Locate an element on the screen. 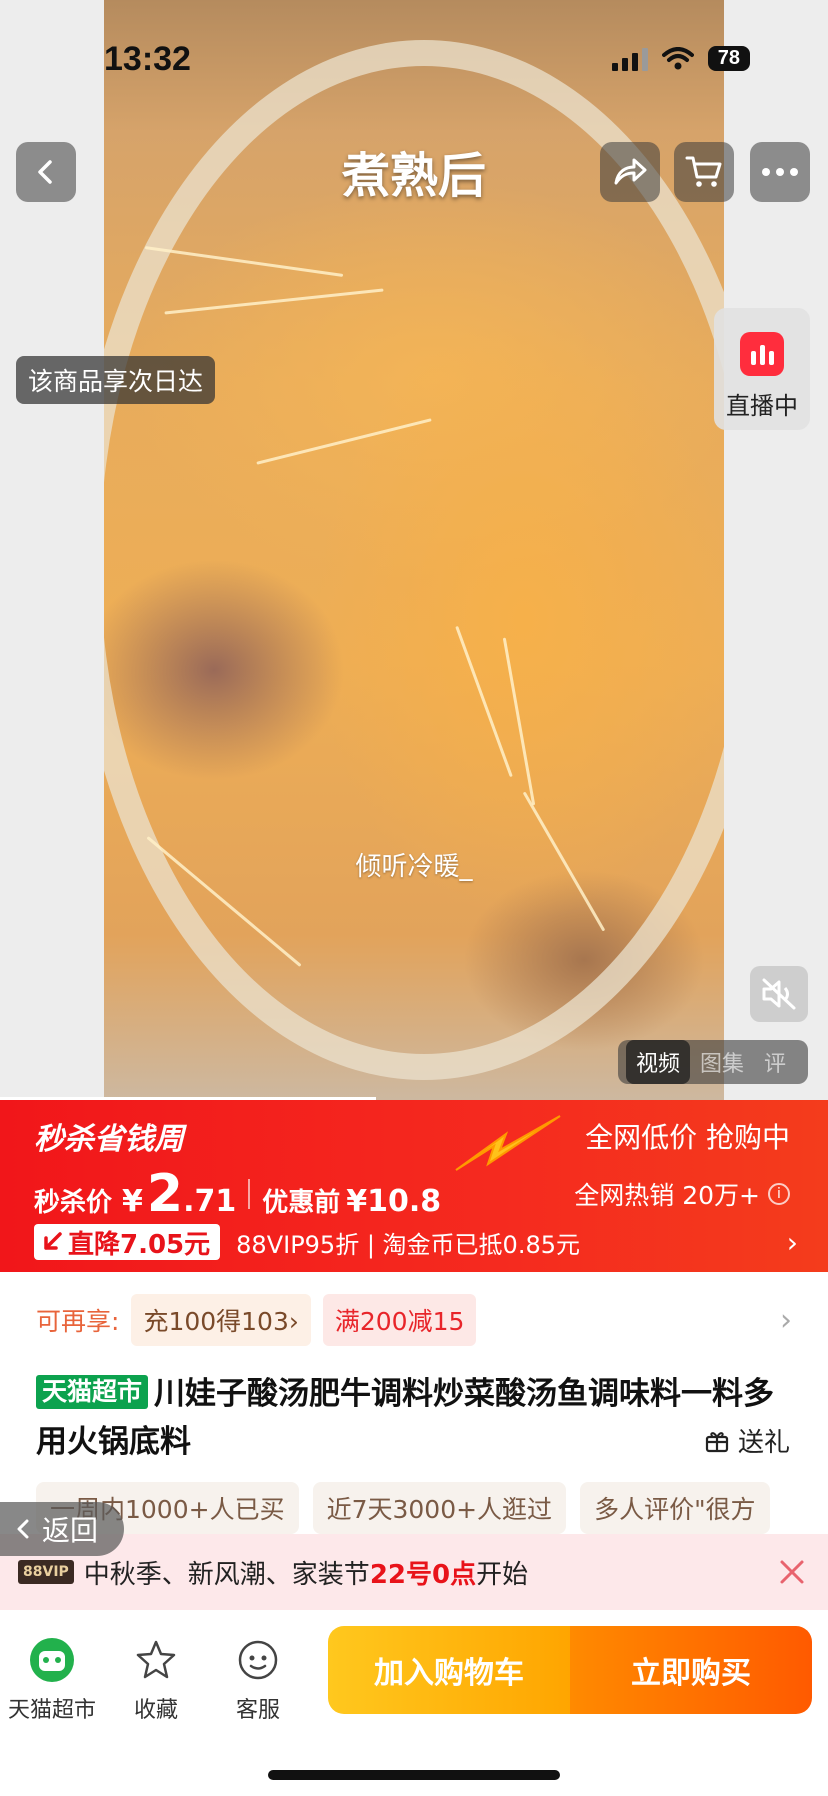 This screenshot has height=1796, width=828. coupon-spend-save: 满200减15 is located at coordinates (399, 1320).